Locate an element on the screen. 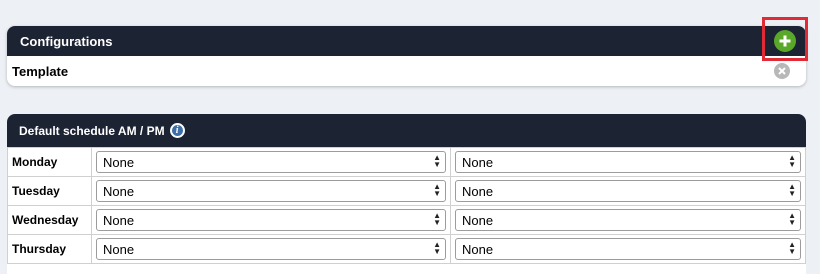 This screenshot has width=820, height=274. configuration-item: Template is located at coordinates (406, 71).